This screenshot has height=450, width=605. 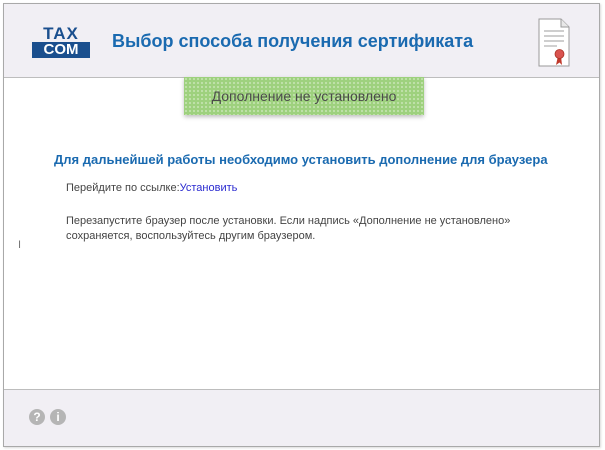 What do you see at coordinates (61, 50) in the screenshot?
I see `logo-com-text: COM` at bounding box center [61, 50].